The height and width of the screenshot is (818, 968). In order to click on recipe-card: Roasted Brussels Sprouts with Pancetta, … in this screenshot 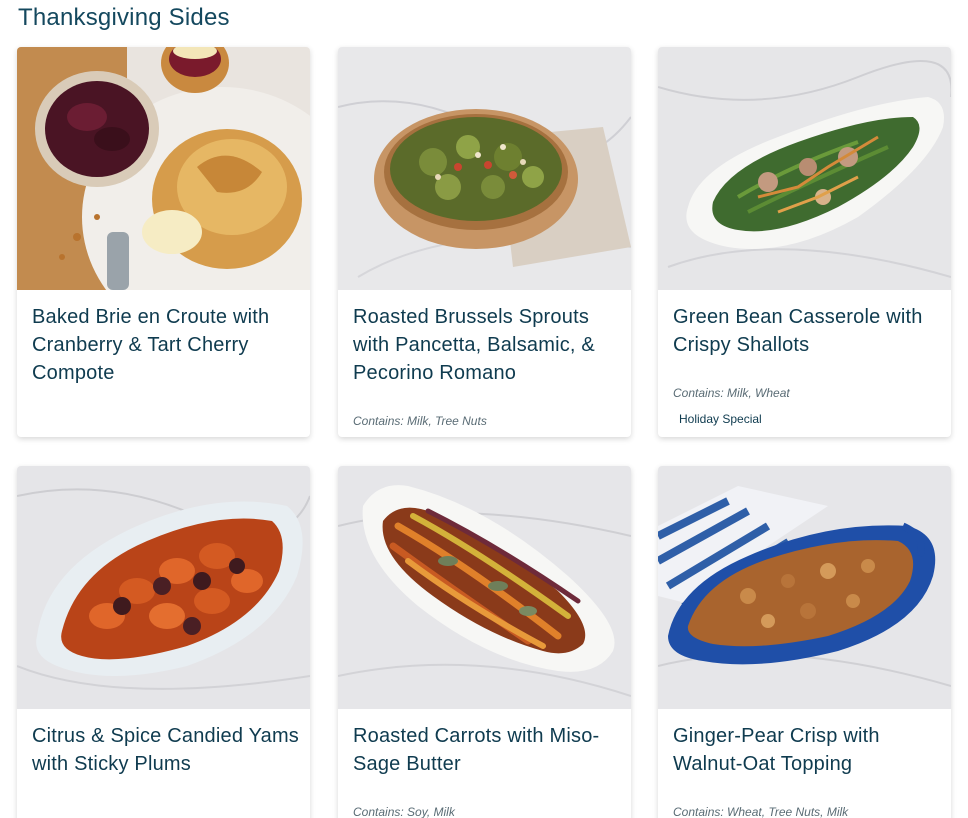, I will do `click(484, 242)`.